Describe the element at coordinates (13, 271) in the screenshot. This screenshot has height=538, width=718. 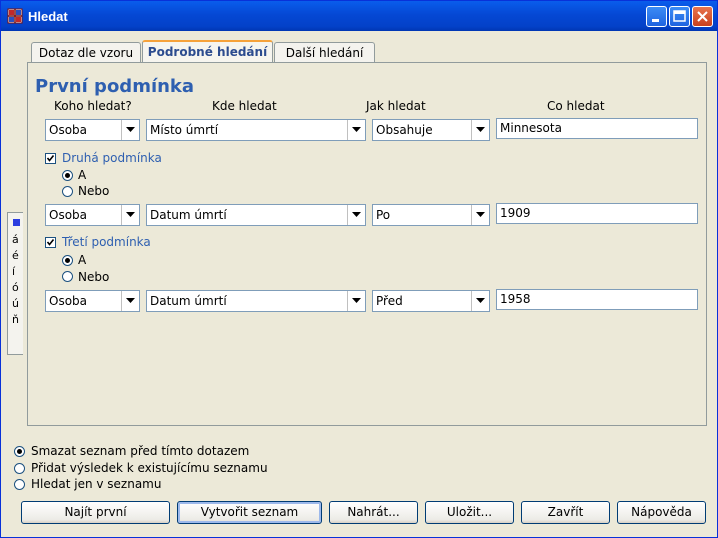
I see `char-i-acute: í` at that location.